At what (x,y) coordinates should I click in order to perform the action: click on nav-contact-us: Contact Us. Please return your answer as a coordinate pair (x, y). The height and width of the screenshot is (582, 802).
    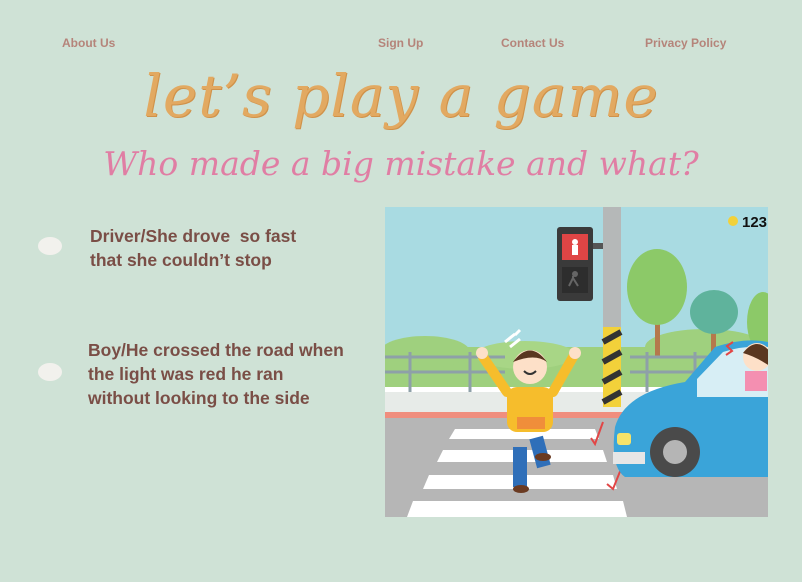
    Looking at the image, I should click on (532, 43).